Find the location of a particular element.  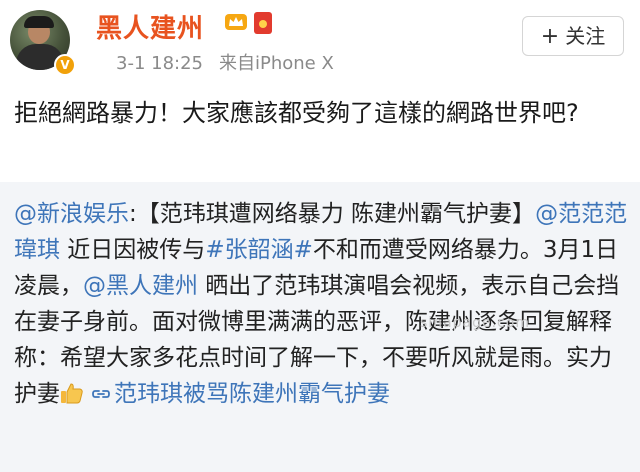

watermark: sinapage.com is located at coordinates (475, 323).